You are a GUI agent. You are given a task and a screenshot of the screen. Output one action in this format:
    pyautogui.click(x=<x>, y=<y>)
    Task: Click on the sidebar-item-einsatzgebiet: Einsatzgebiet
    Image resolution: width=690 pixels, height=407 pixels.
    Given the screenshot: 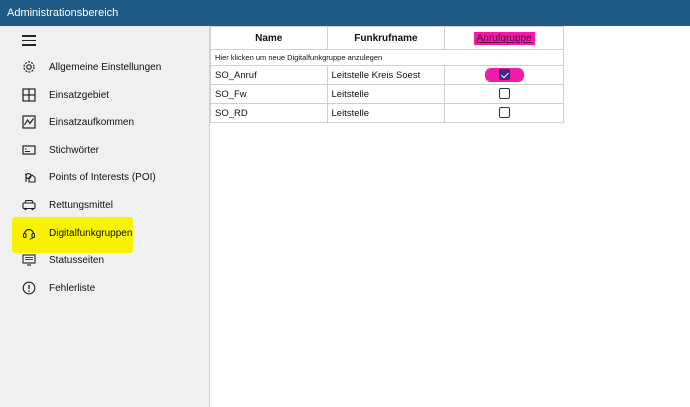 What is the action you would take?
    pyautogui.click(x=105, y=95)
    